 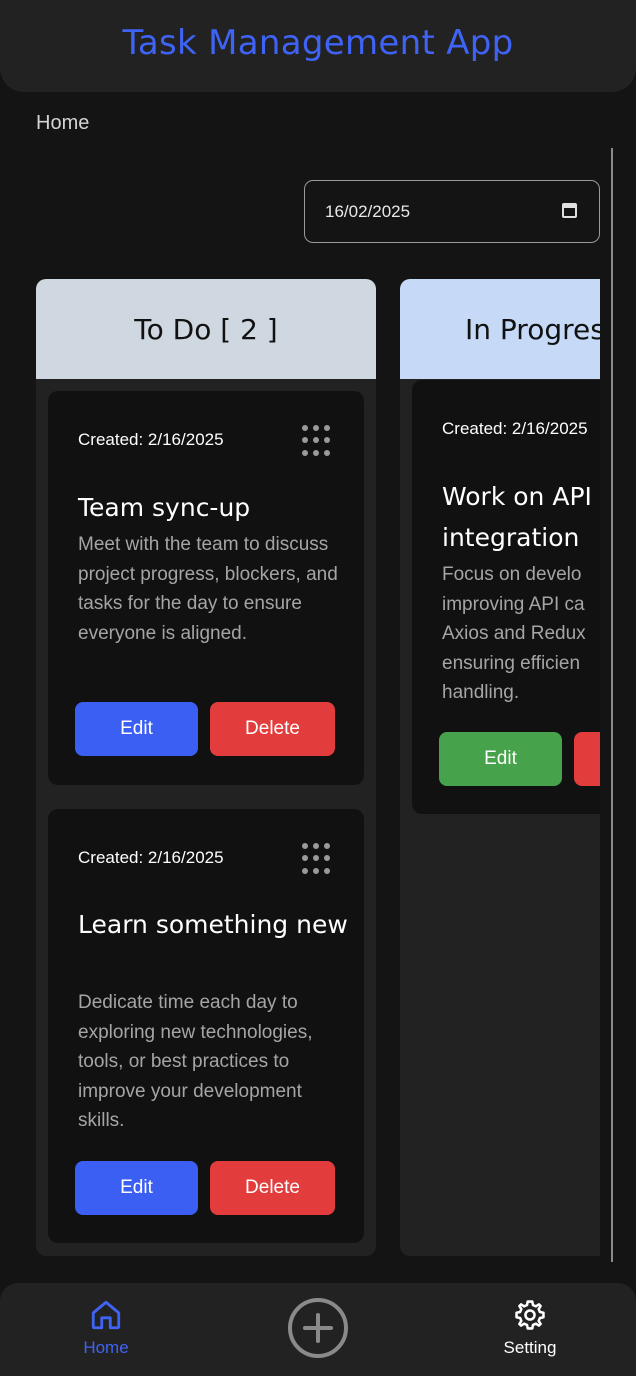 I want to click on vertical-scrollbar, so click(x=612, y=705).